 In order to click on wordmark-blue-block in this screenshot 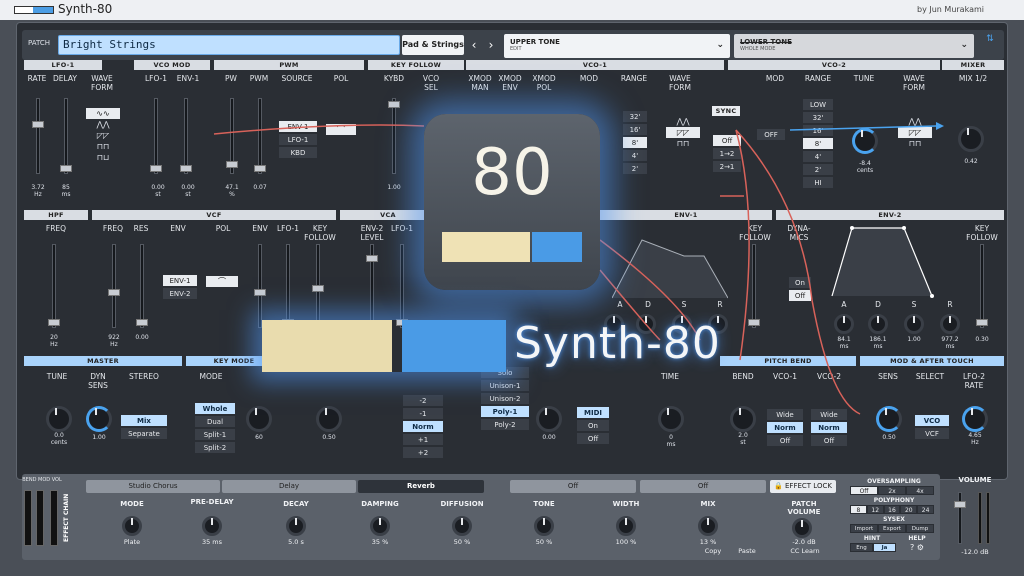, I will do `click(454, 346)`.